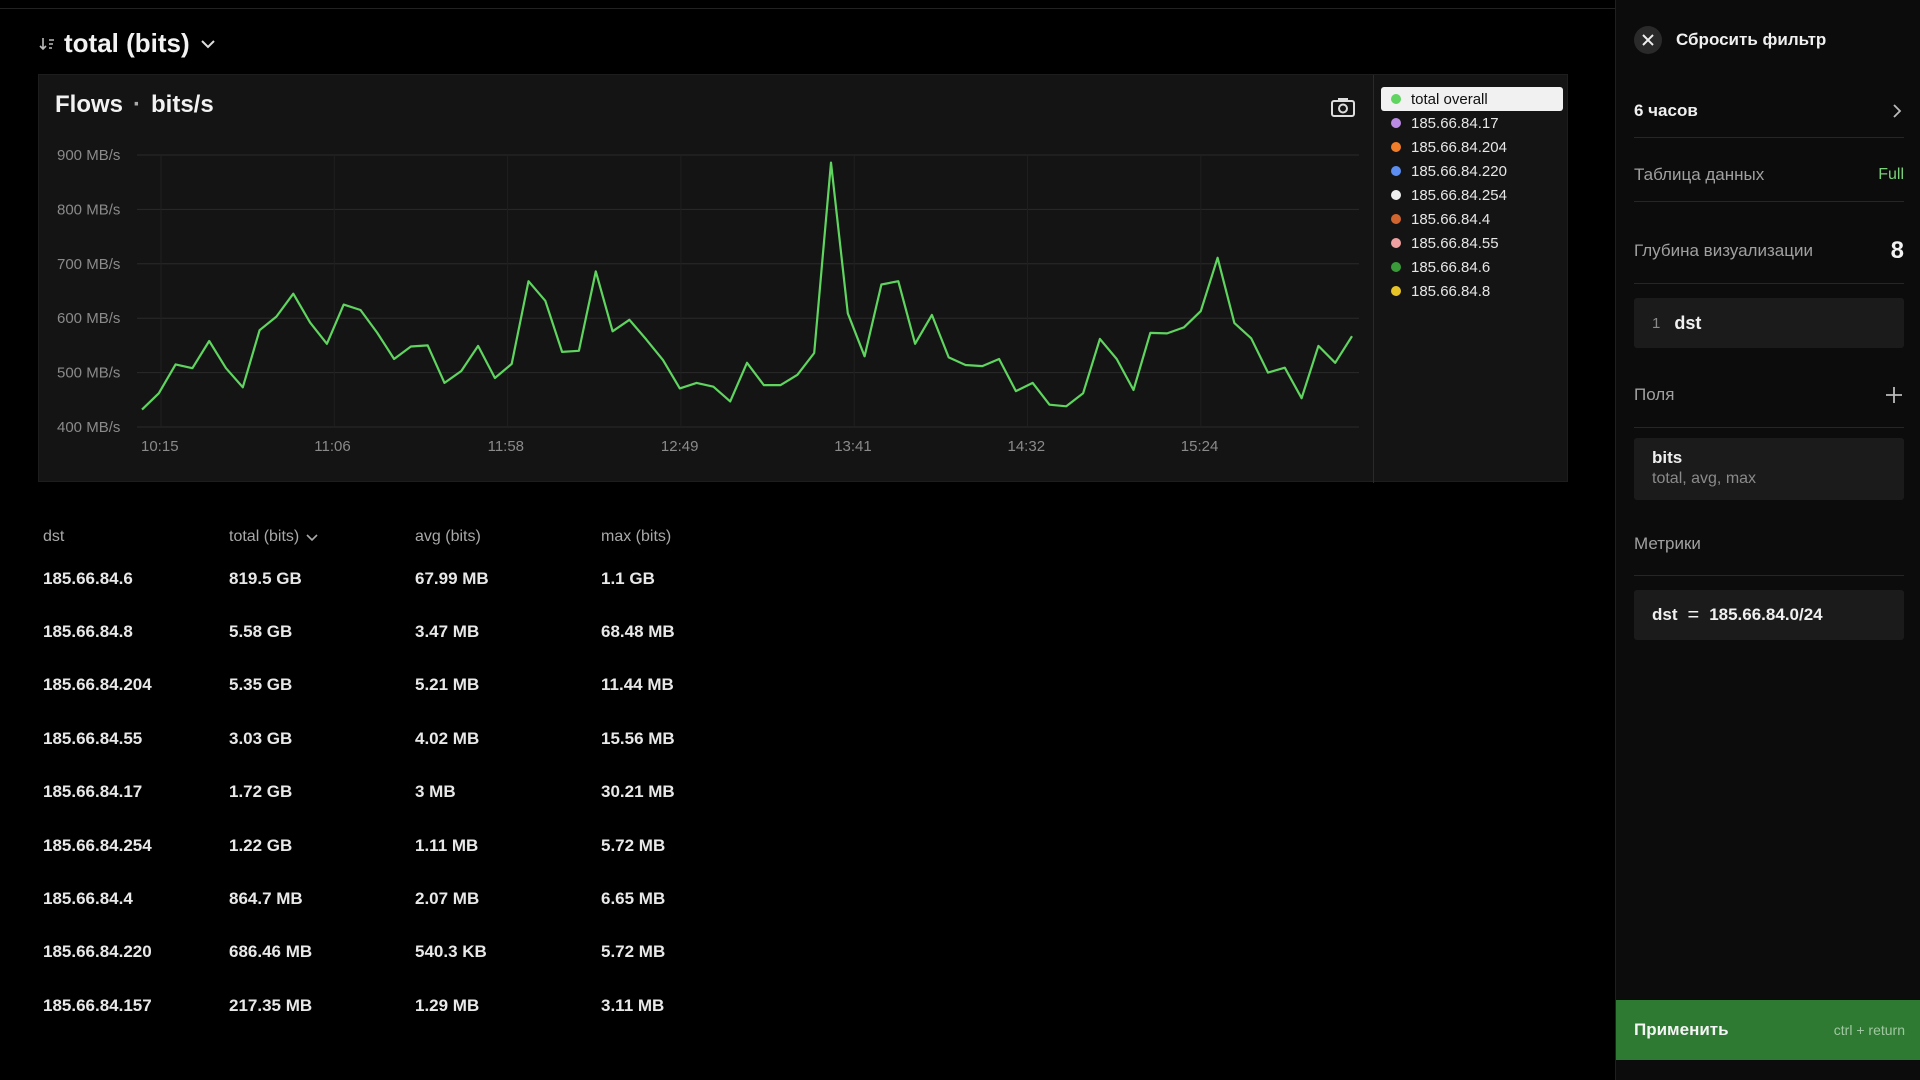 Image resolution: width=1920 pixels, height=1080 pixels. I want to click on x-tick-label: 15:24, so click(1200, 446).